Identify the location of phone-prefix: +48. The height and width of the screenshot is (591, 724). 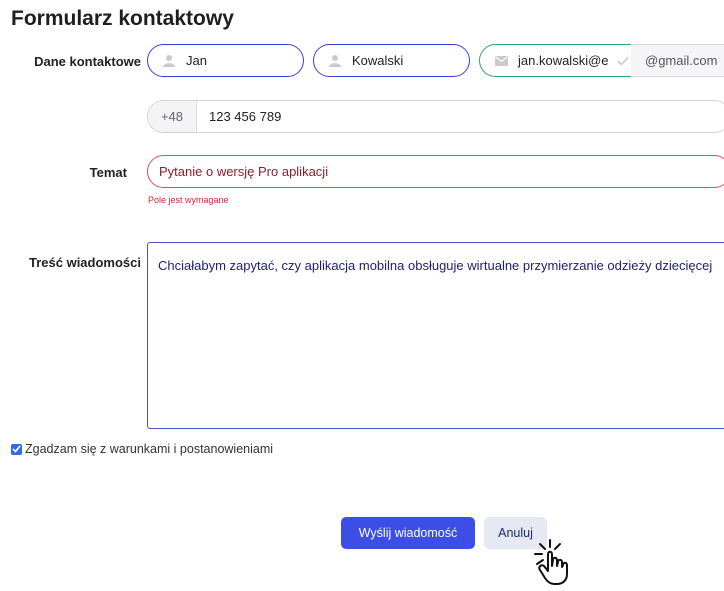
(172, 116).